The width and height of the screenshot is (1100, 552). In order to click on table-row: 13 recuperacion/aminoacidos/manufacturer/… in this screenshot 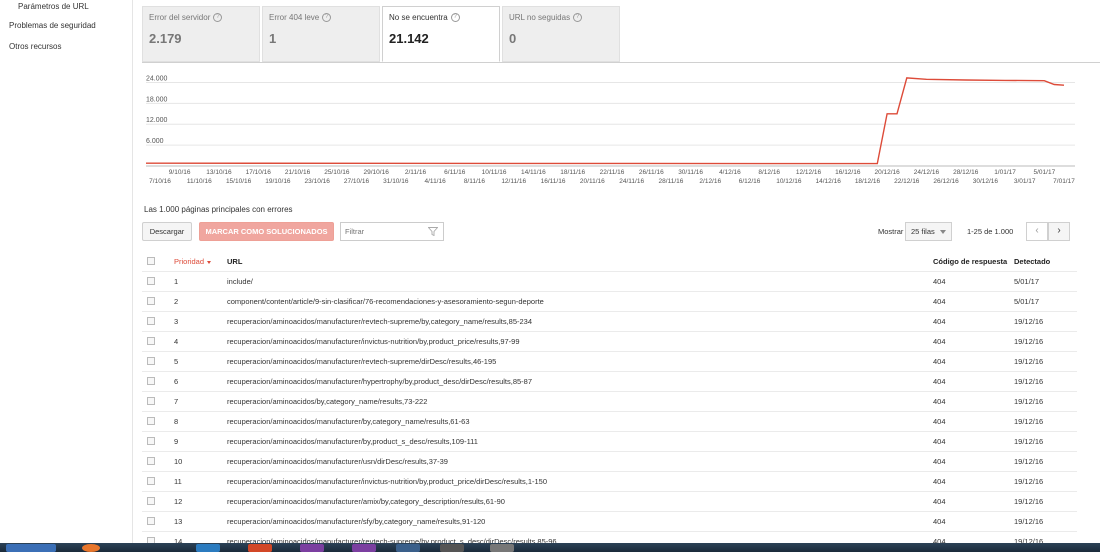, I will do `click(609, 522)`.